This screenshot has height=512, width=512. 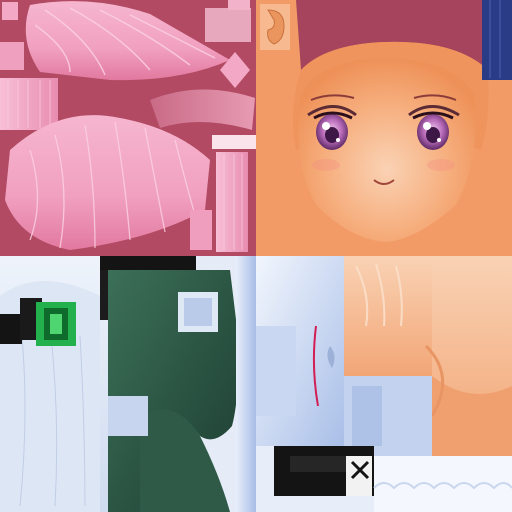 What do you see at coordinates (497, 40) in the screenshot?
I see `hair-side-strip` at bounding box center [497, 40].